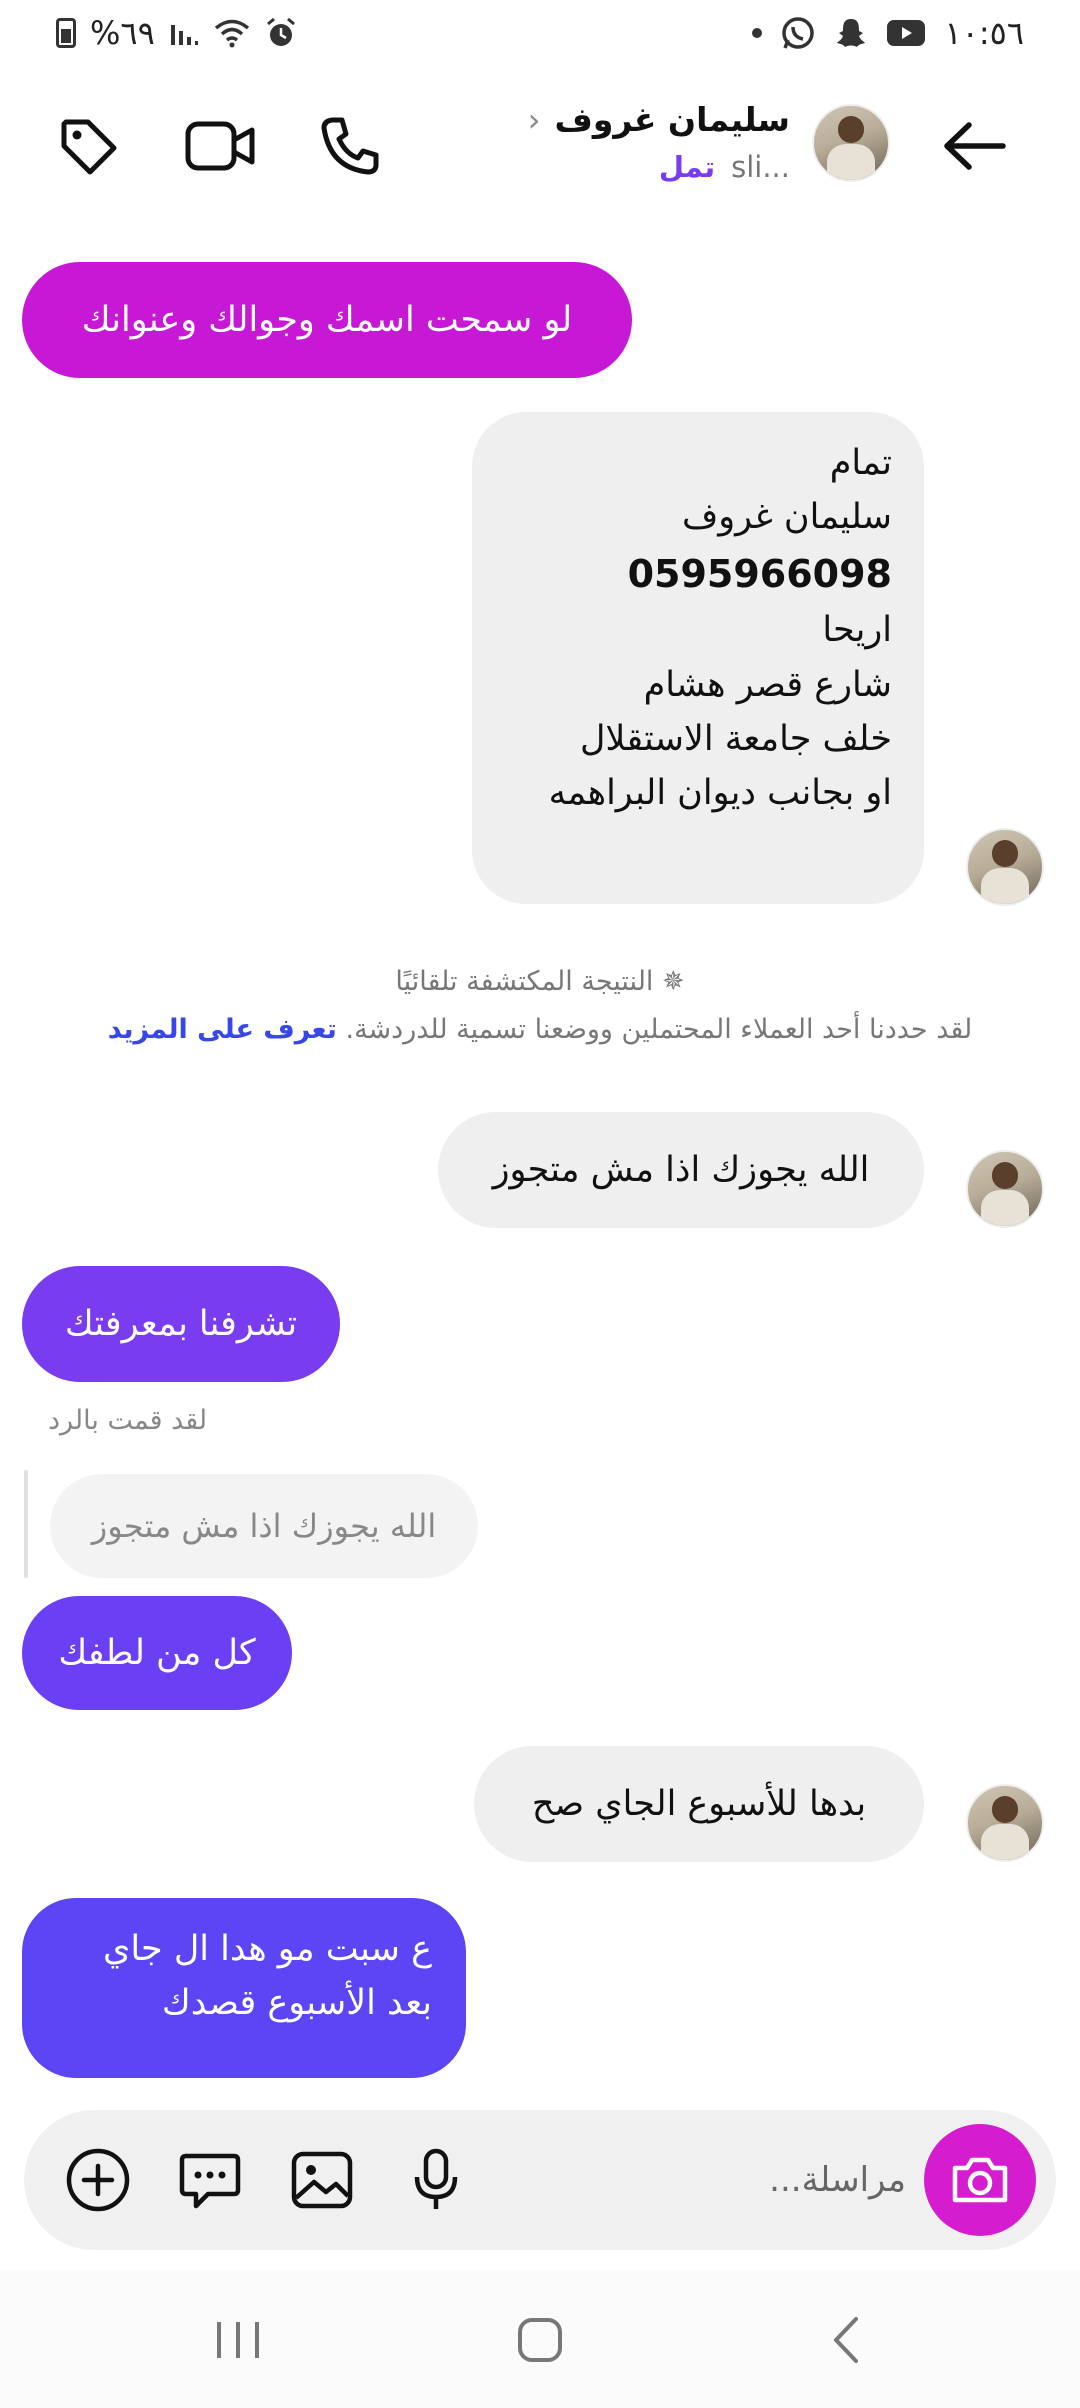 The height and width of the screenshot is (2408, 1080). Describe the element at coordinates (798, 33) in the screenshot. I see `whatsapp-icon` at that location.